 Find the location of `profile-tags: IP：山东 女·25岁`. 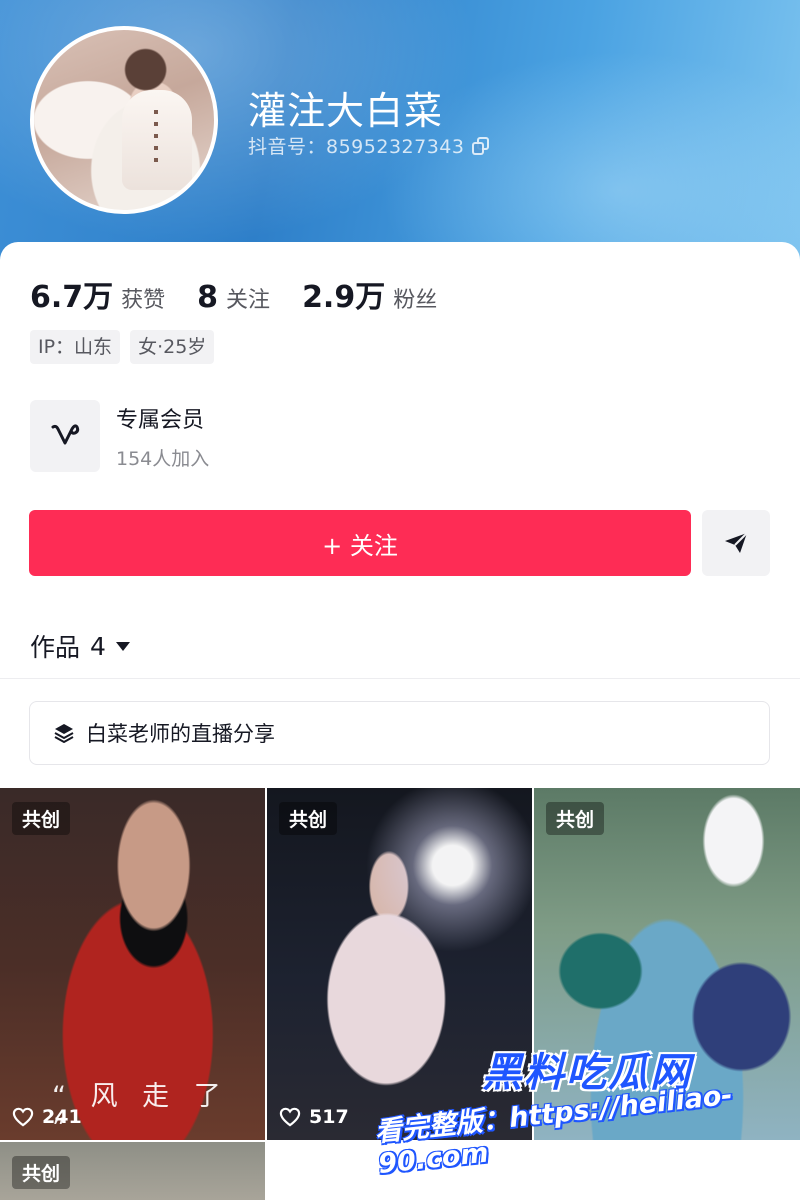

profile-tags: IP：山东 女·25岁 is located at coordinates (127, 347).